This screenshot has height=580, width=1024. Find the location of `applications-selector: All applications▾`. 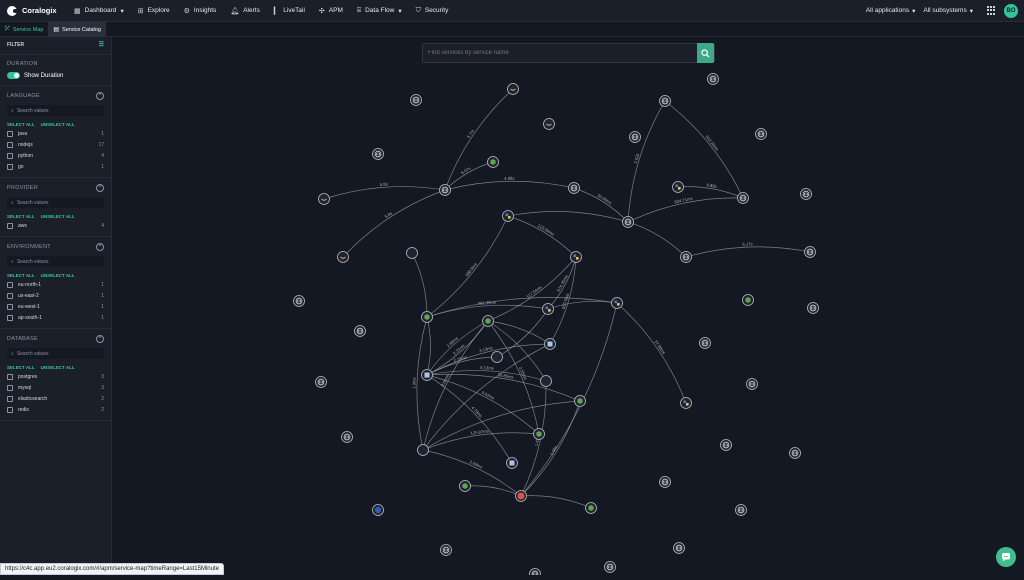

applications-selector: All applications▾ is located at coordinates (891, 11).